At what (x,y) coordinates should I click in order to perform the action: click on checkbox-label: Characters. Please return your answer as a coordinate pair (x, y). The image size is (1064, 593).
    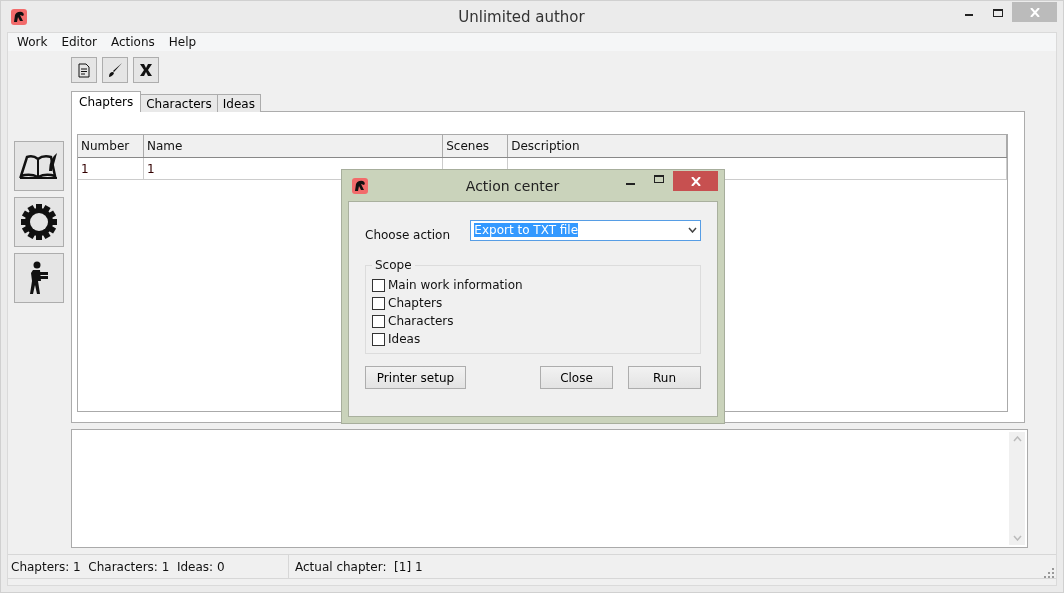
    Looking at the image, I should click on (421, 321).